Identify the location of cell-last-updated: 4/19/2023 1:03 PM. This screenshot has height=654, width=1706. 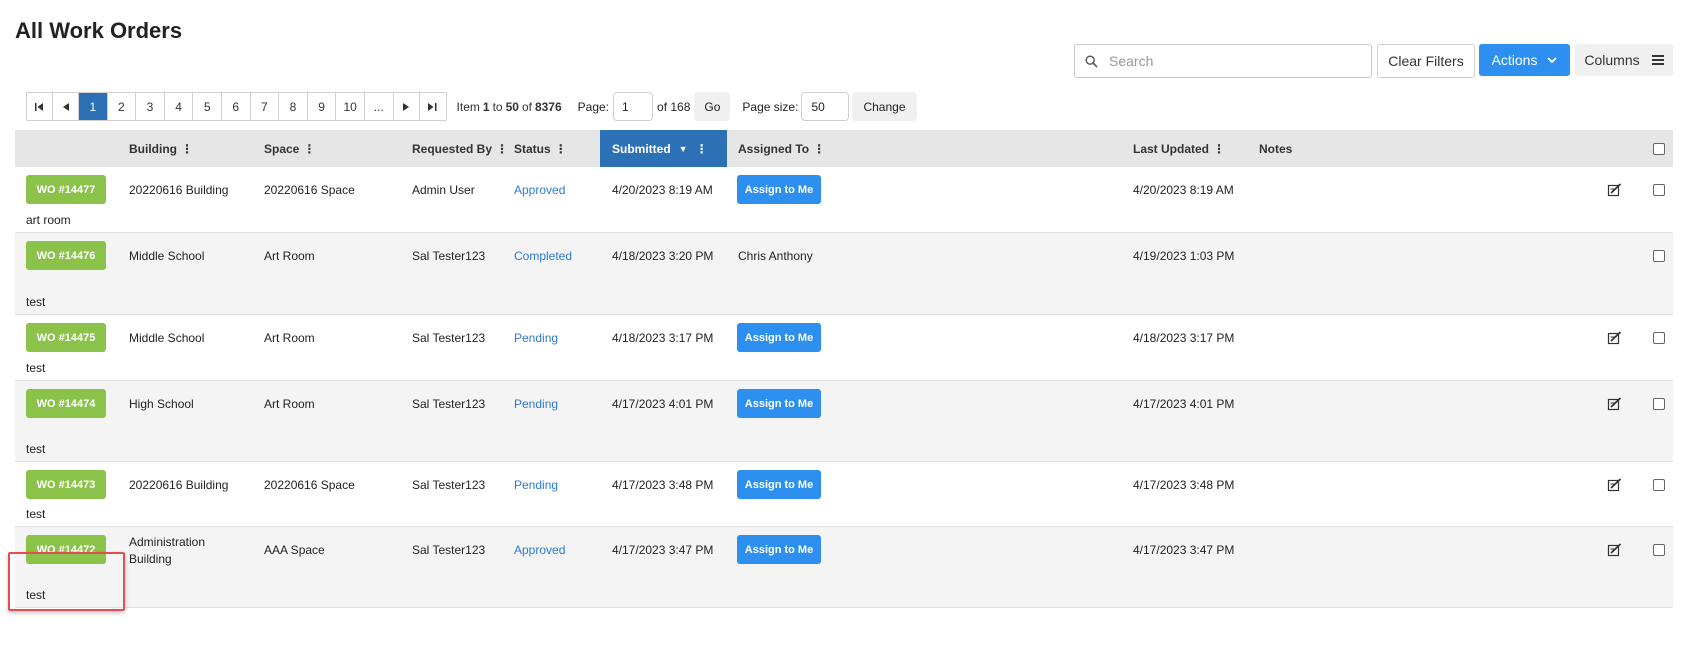
(1184, 256).